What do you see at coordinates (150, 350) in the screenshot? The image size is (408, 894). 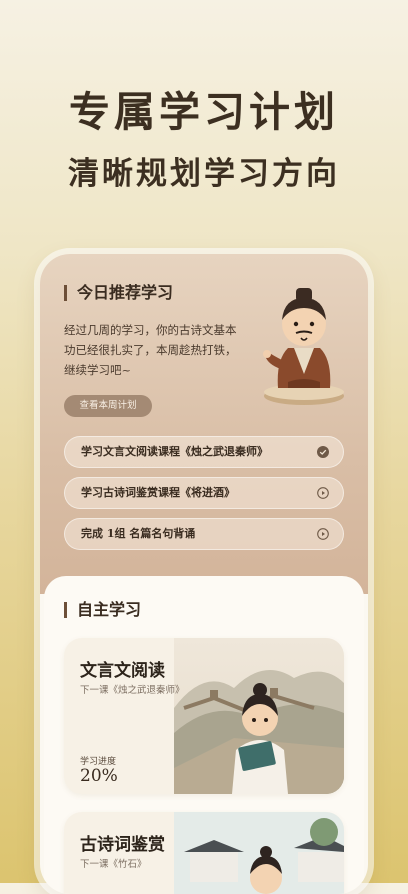 I see `today-description: 经过几周的学习，你的古诗文基本功已经很扎实了，本周趁热打铁，继续学习吧~` at bounding box center [150, 350].